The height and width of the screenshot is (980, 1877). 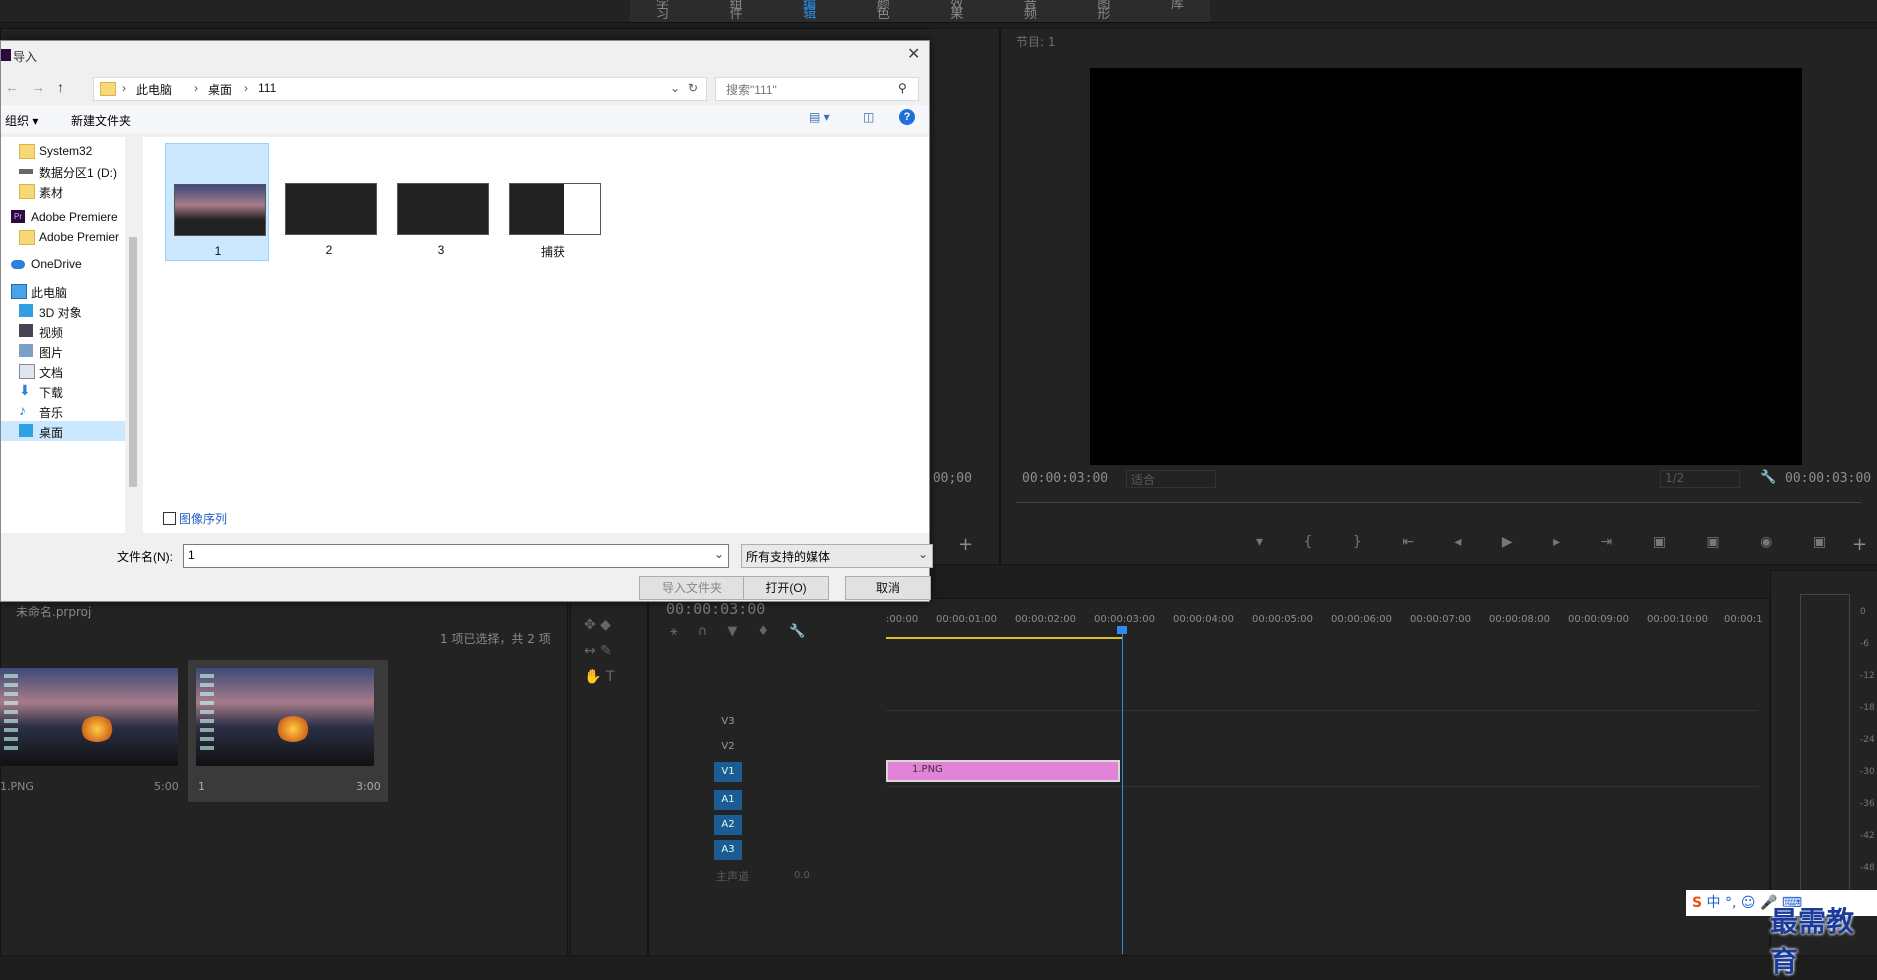 What do you see at coordinates (21, 120) in the screenshot?
I see `organize-button: 组织 ▾` at bounding box center [21, 120].